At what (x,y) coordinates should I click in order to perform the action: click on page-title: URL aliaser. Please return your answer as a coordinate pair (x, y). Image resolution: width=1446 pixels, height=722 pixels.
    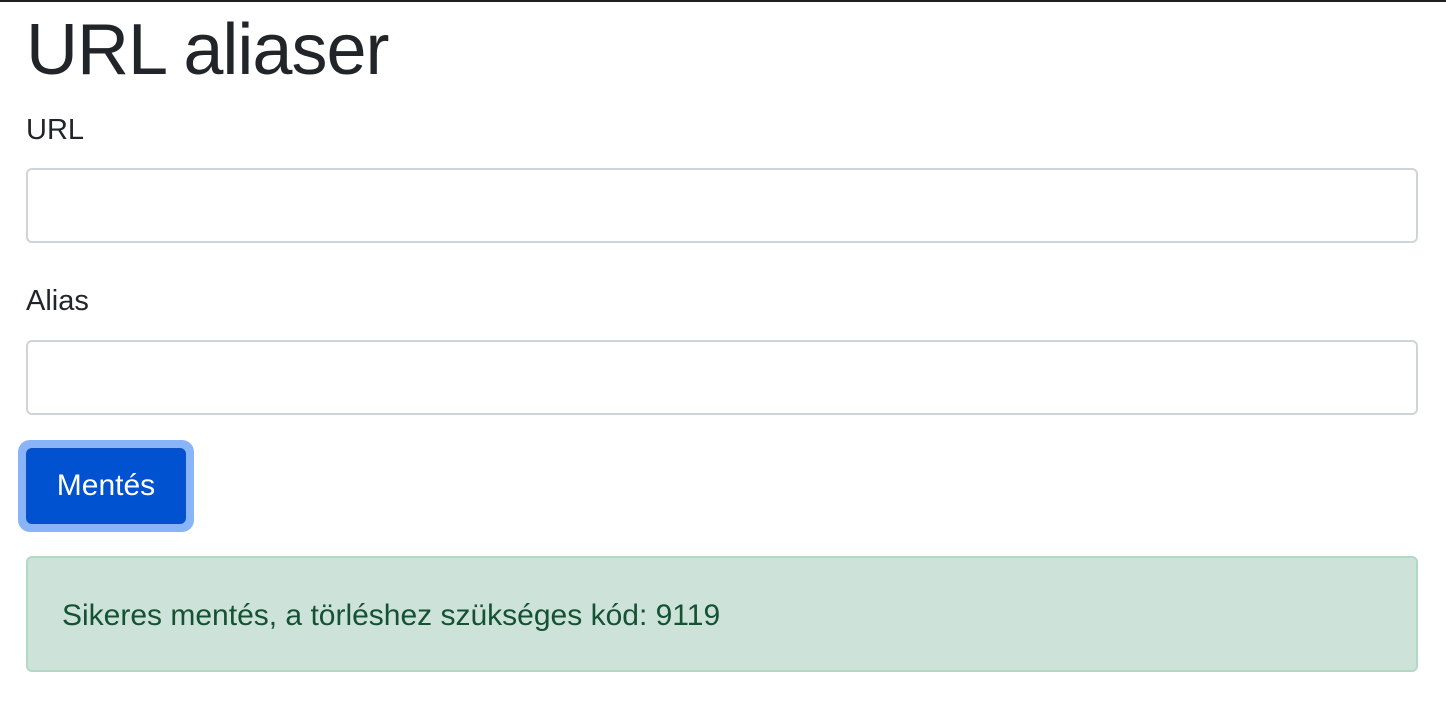
    Looking at the image, I should click on (207, 50).